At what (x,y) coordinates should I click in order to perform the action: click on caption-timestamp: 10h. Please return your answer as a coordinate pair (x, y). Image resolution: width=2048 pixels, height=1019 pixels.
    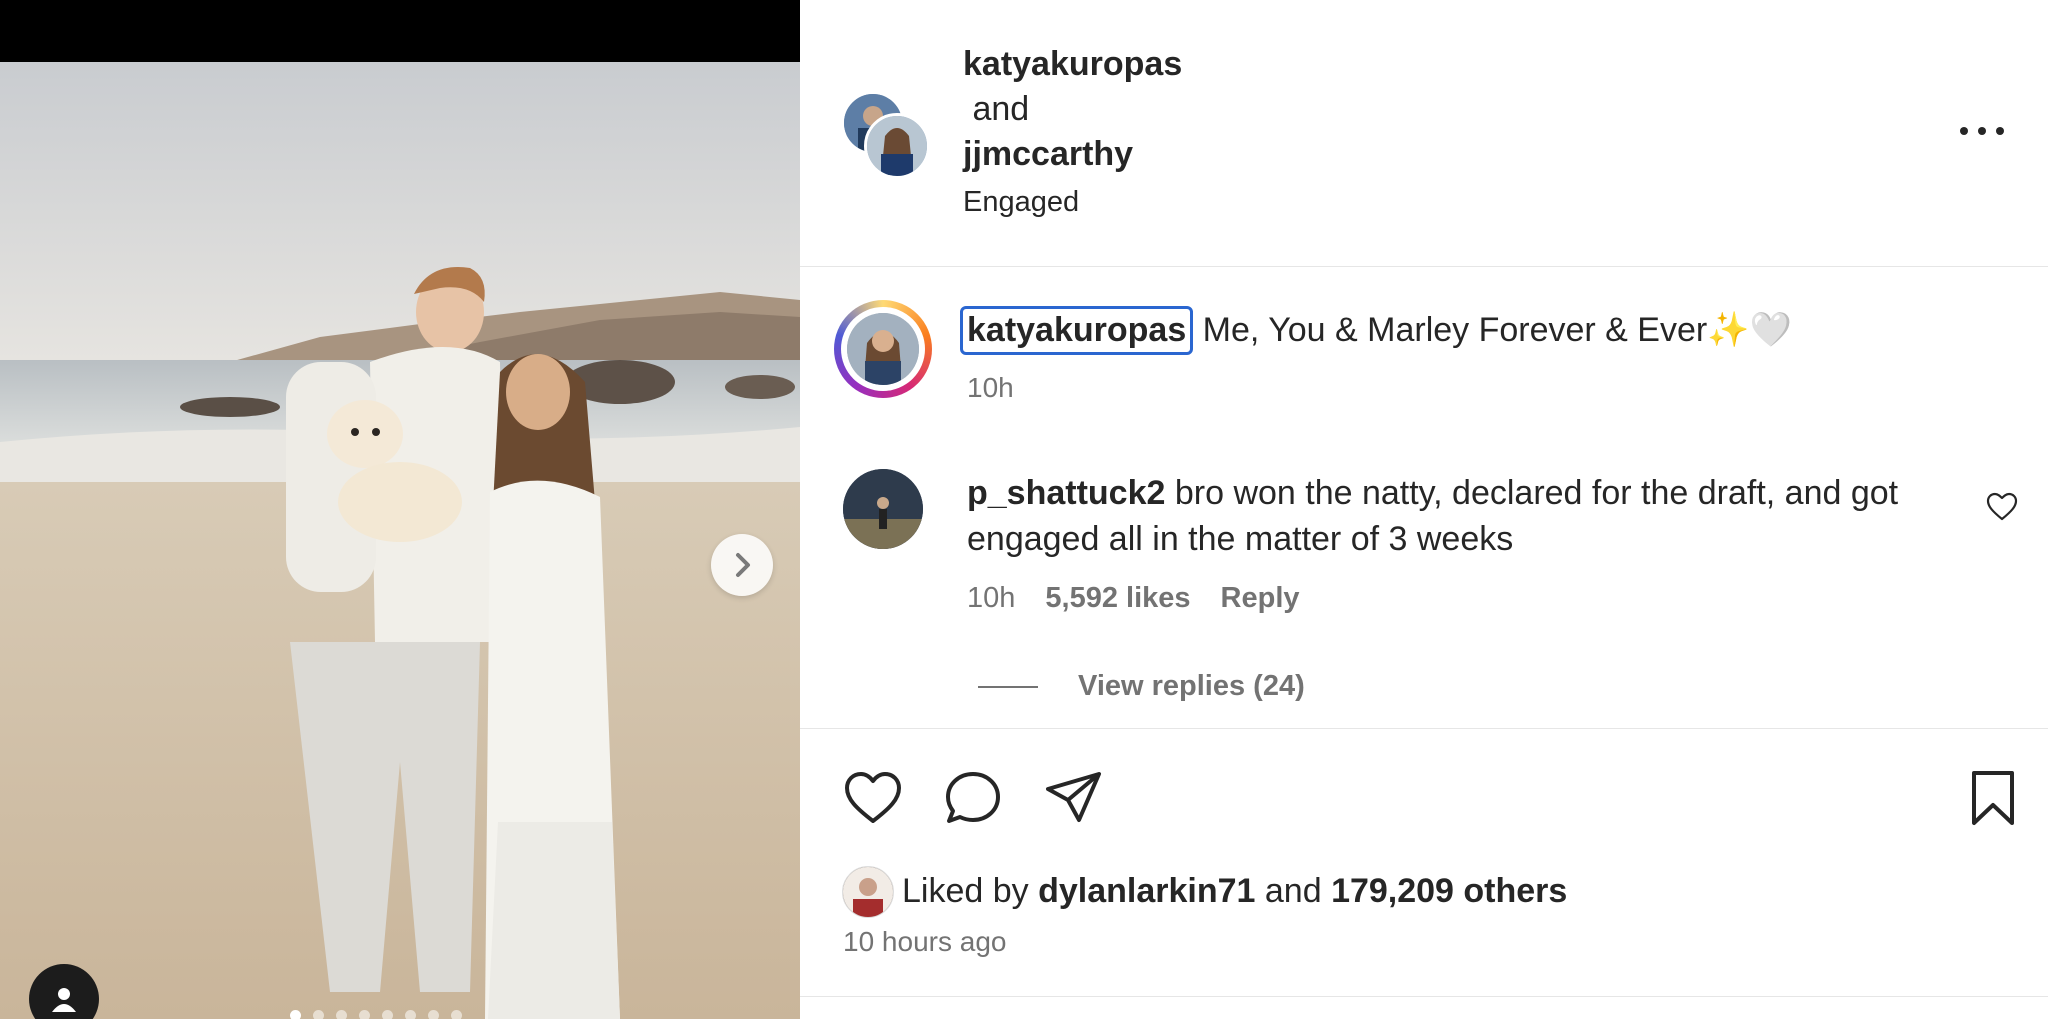
    Looking at the image, I should click on (990, 388).